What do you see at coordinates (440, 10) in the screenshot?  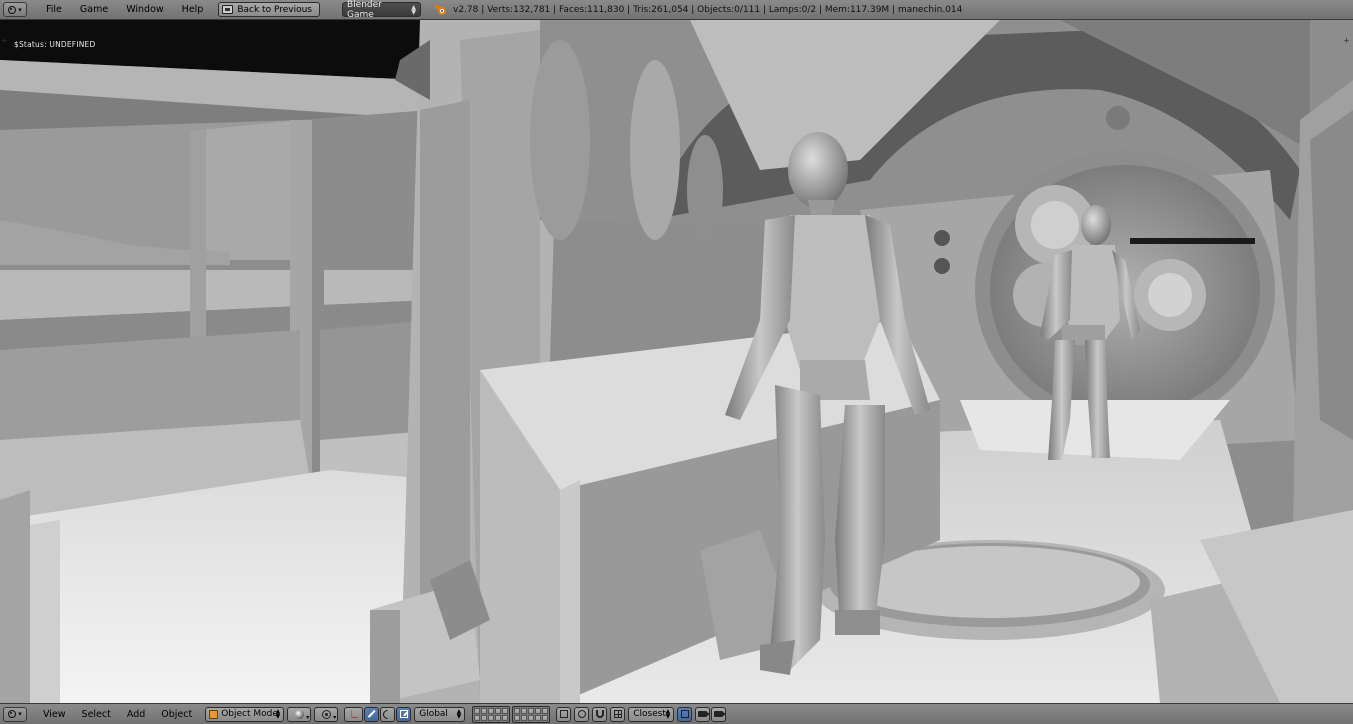 I see `blender-logo-icon` at bounding box center [440, 10].